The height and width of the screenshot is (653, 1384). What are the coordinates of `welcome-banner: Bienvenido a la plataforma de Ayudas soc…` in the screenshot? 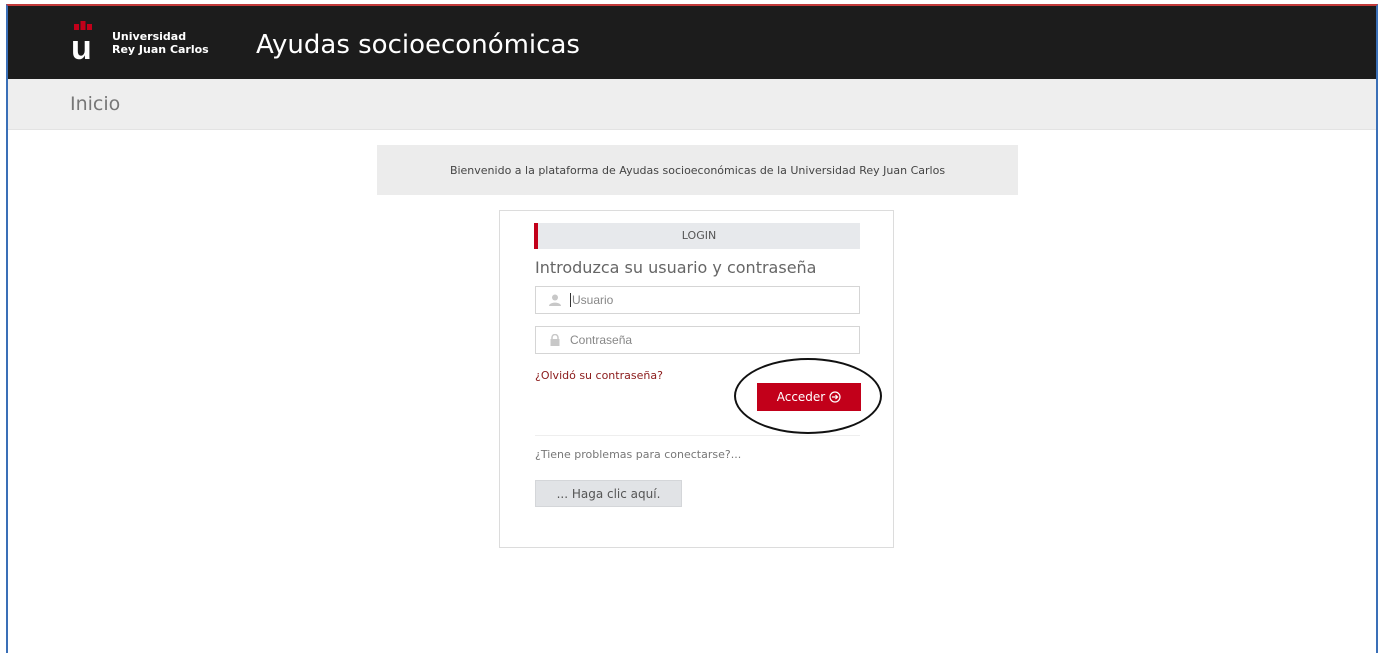 It's located at (697, 170).